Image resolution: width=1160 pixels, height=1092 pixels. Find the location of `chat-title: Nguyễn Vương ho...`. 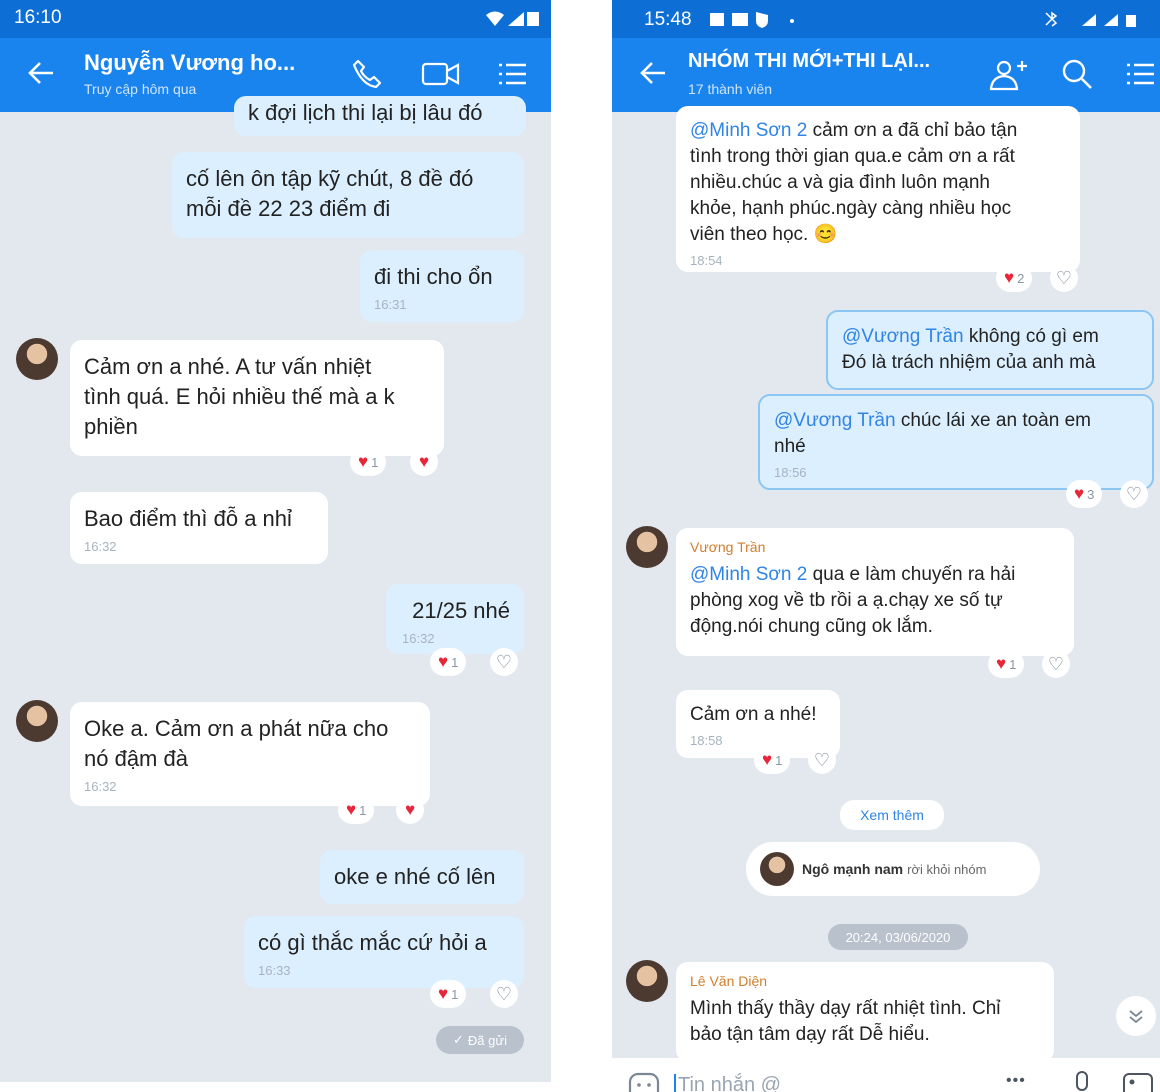

chat-title: Nguyễn Vương ho... is located at coordinates (189, 63).